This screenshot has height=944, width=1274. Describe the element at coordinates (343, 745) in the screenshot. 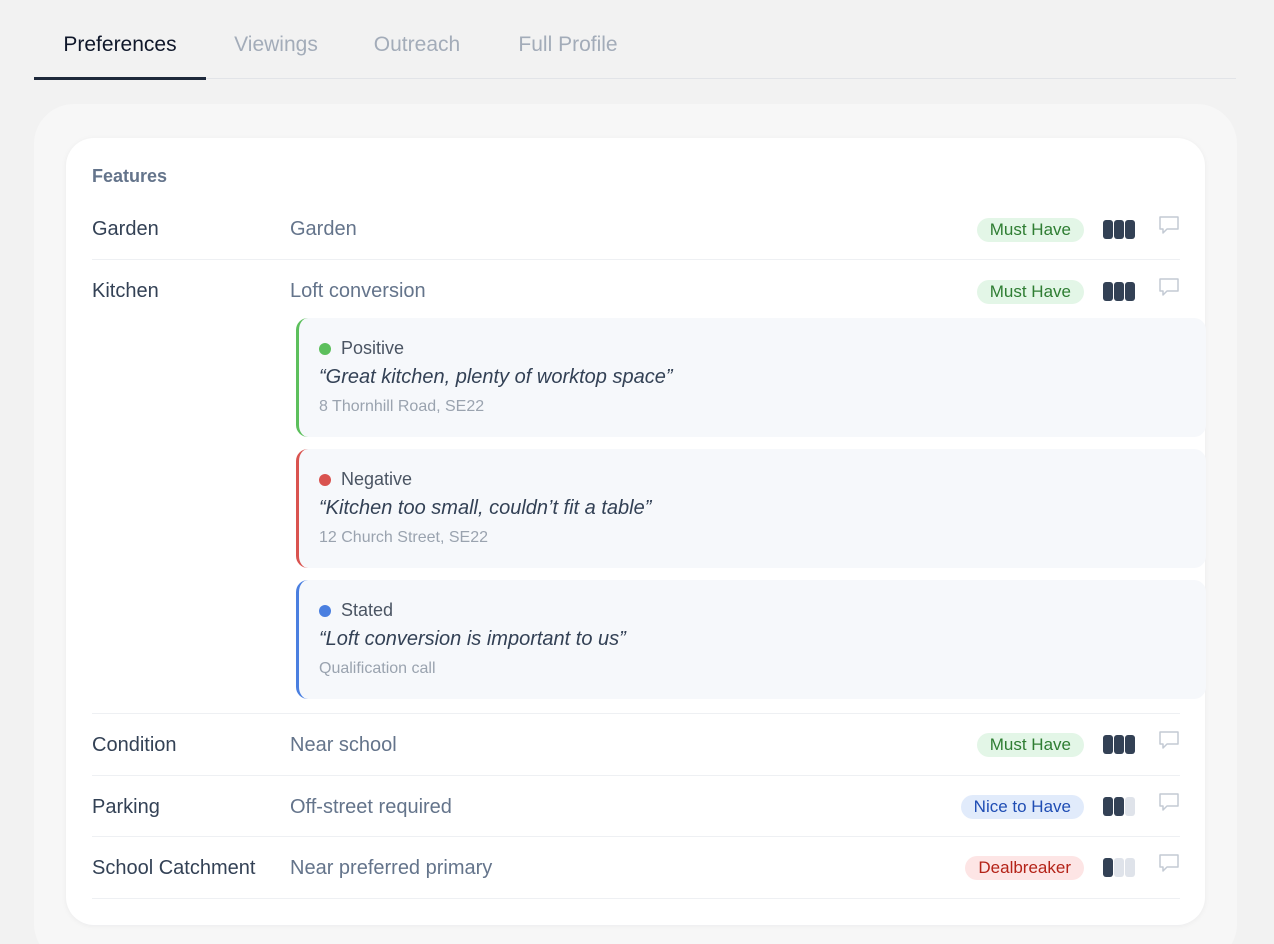

I see `row-value: Near school` at that location.